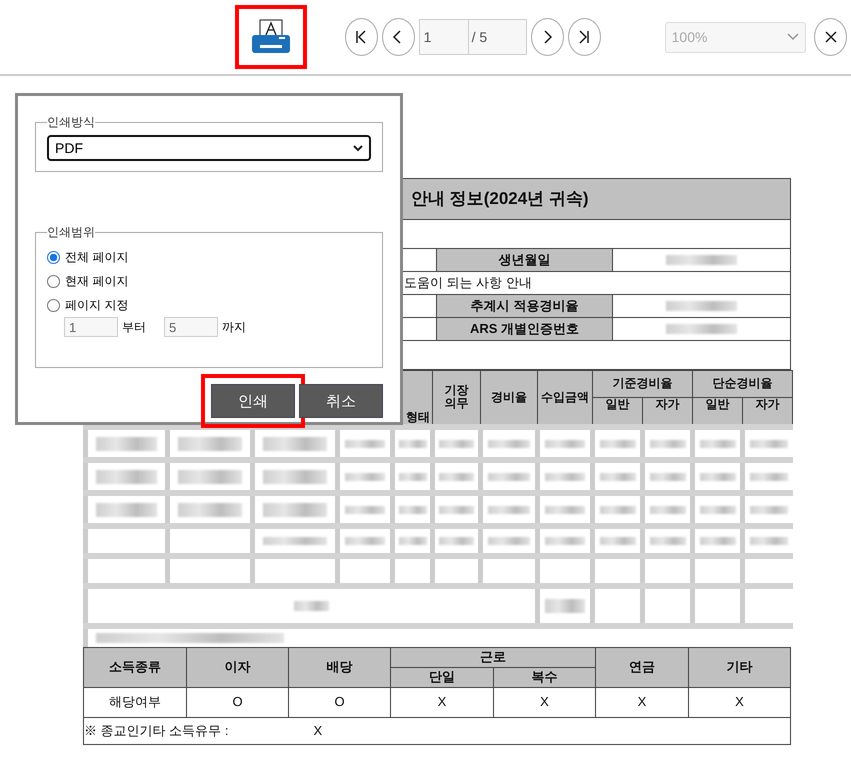 This screenshot has height=770, width=851. I want to click on to-label: 까지, so click(234, 327).